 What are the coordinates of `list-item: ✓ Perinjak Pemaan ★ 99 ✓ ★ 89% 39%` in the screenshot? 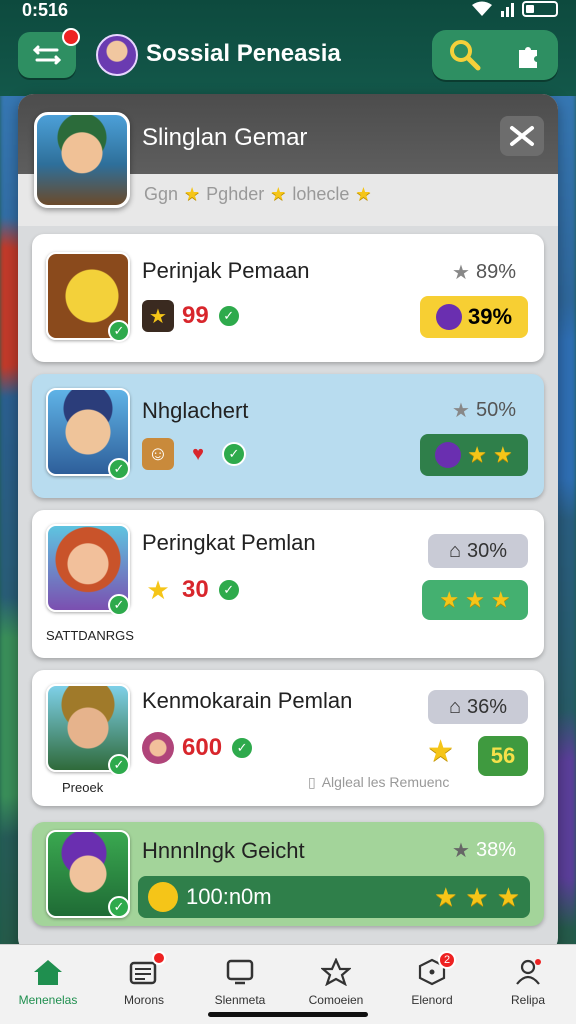 It's located at (288, 298).